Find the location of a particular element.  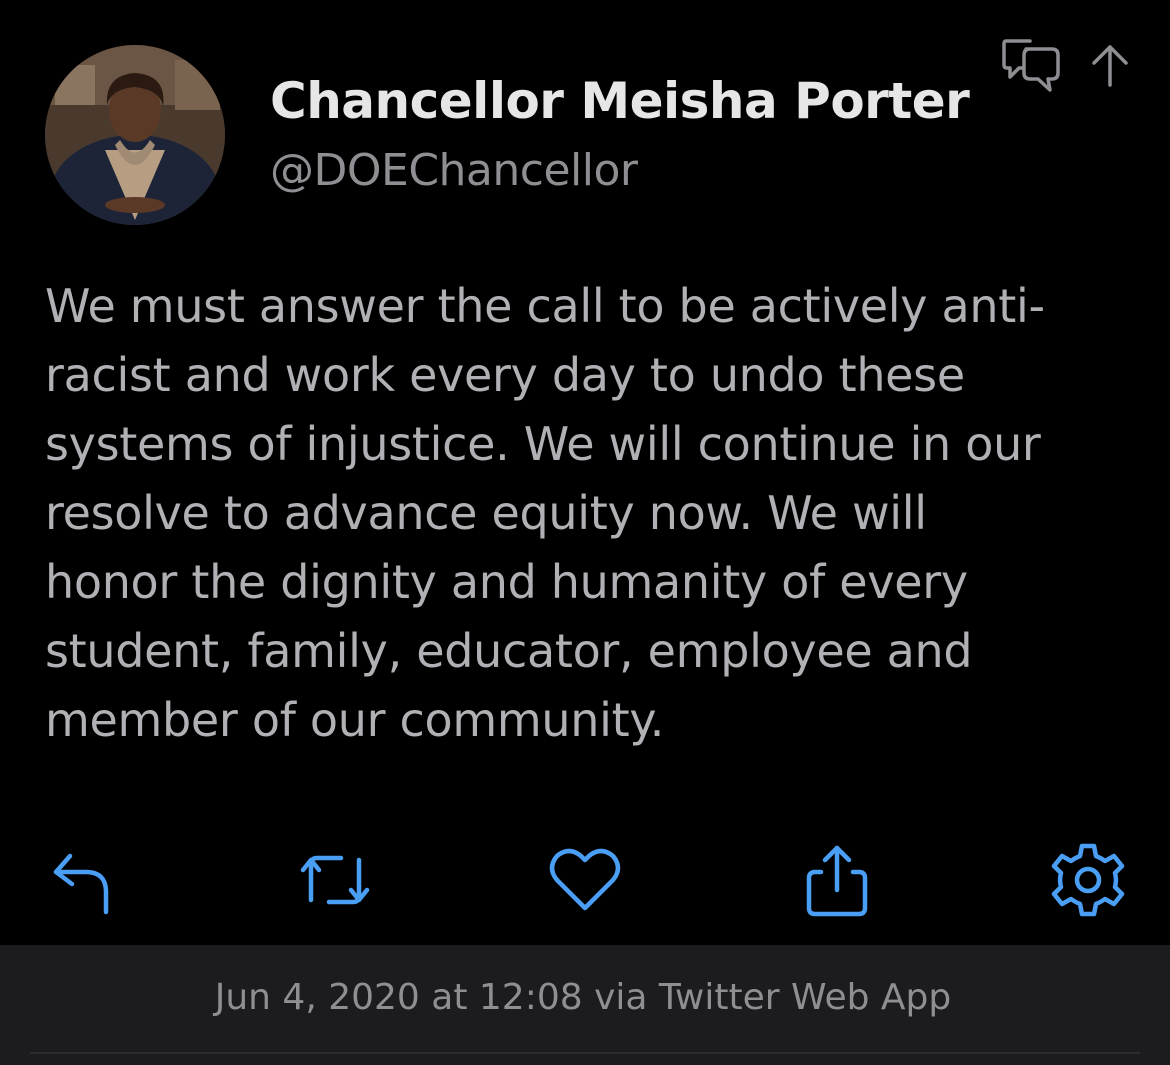

reply-icon is located at coordinates (81, 884).